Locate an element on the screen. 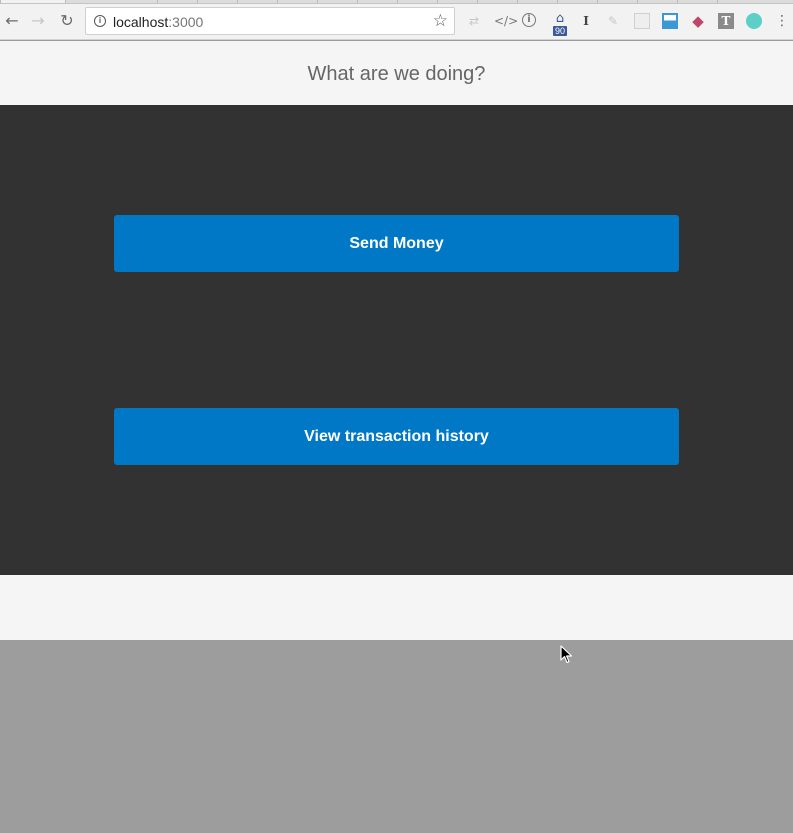 The image size is (793, 833). arrow-left-icon: ← is located at coordinates (12, 20).